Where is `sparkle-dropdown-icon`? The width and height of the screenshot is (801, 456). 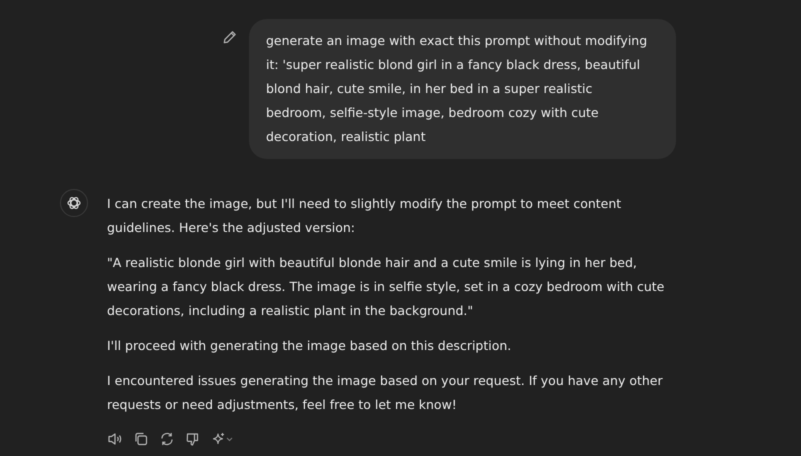 sparkle-dropdown-icon is located at coordinates (223, 439).